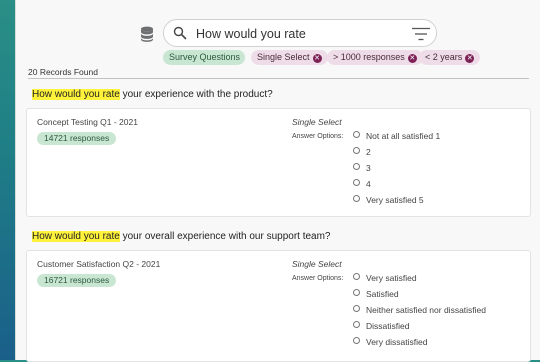 This screenshot has height=362, width=540. What do you see at coordinates (385, 279) in the screenshot?
I see `answer-option: Very satisfied` at bounding box center [385, 279].